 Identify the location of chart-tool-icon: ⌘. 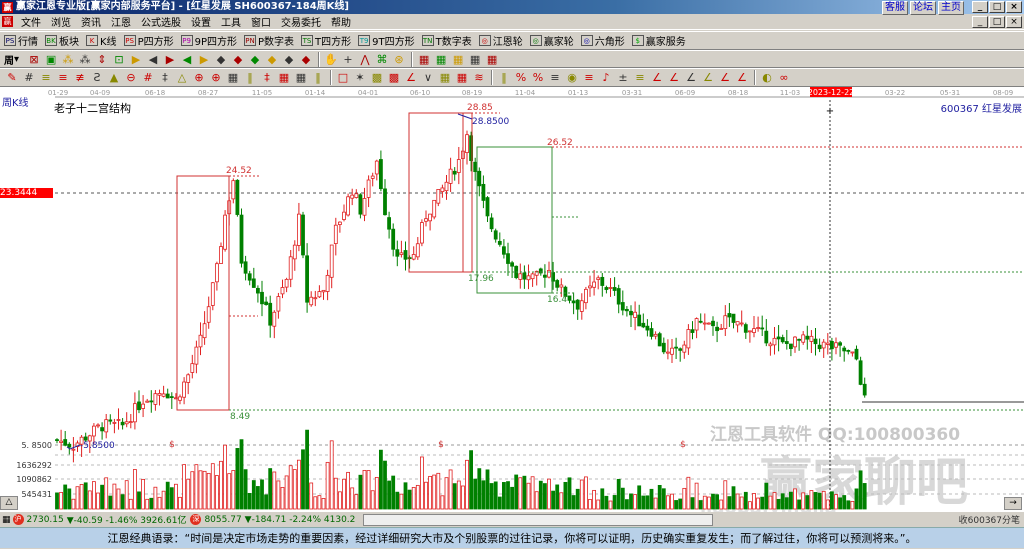
(382, 59).